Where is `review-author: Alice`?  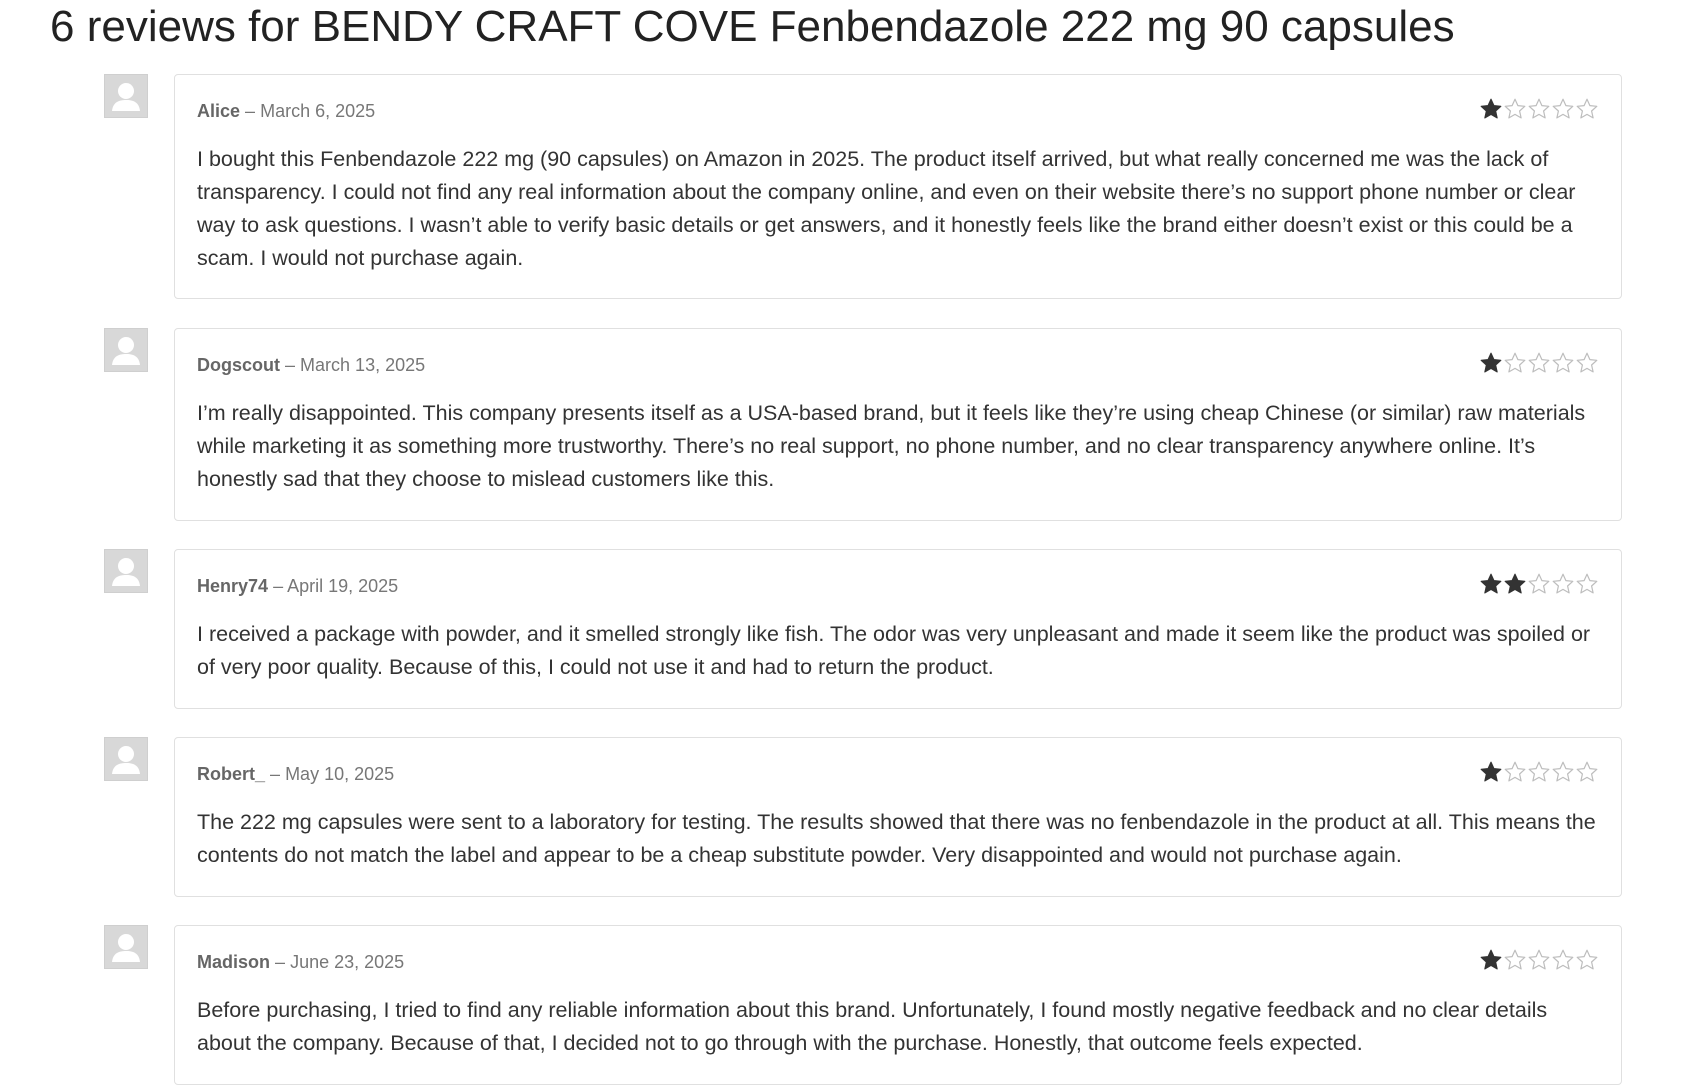
review-author: Alice is located at coordinates (219, 111).